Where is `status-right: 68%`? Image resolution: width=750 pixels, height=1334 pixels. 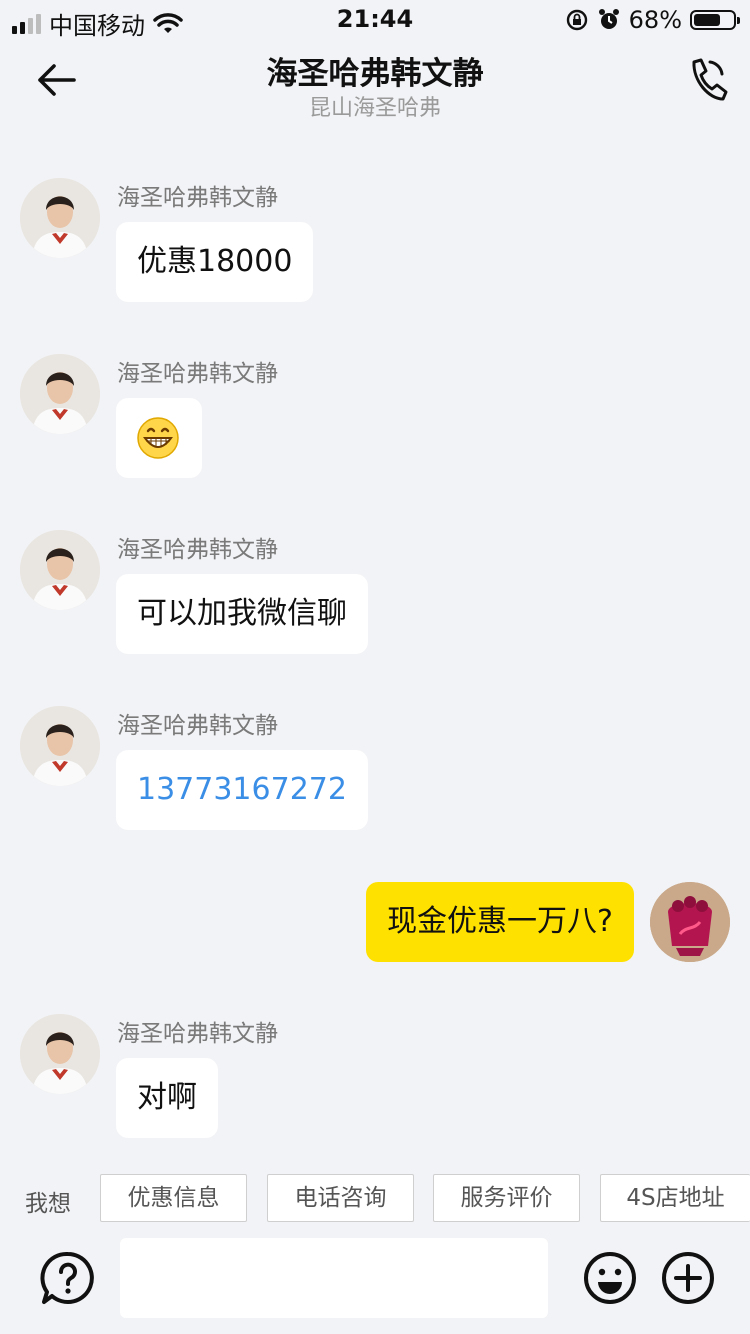 status-right: 68% is located at coordinates (652, 20).